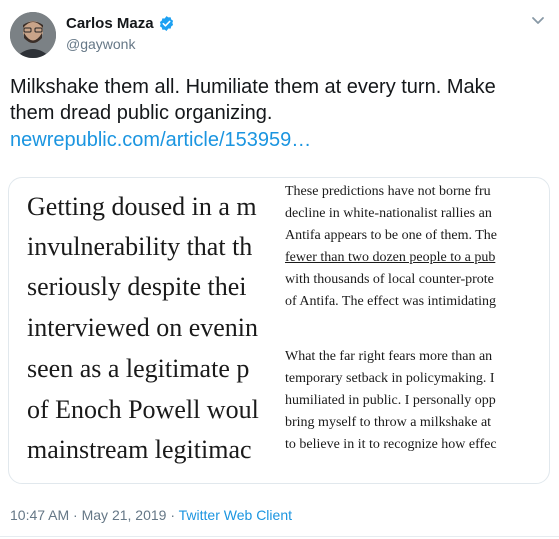 This screenshot has height=539, width=559. I want to click on body-line: What the far right fears more than an, so click(389, 356).